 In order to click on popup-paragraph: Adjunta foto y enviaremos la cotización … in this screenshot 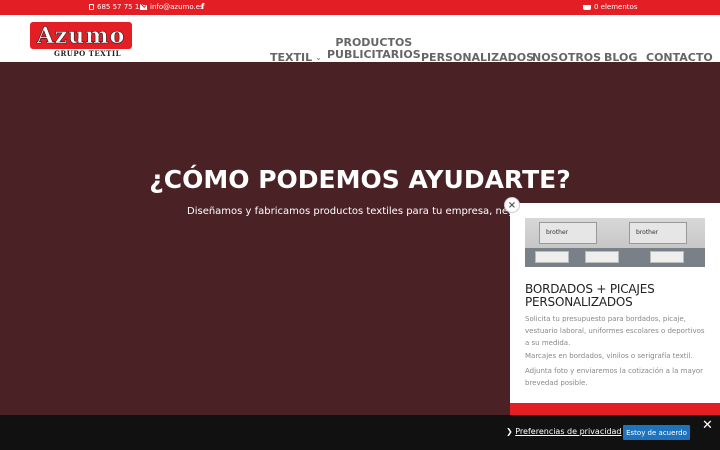, I will do `click(614, 377)`.